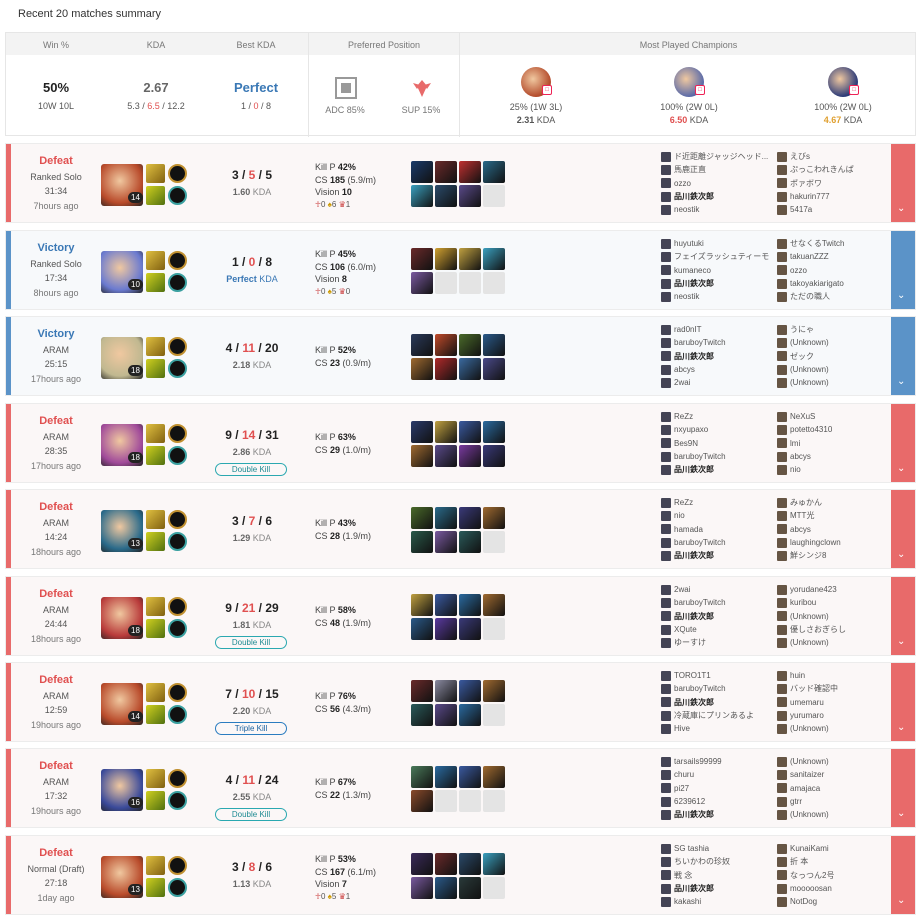 The image size is (920, 915). I want to click on player-entry: lmi, so click(837, 443).